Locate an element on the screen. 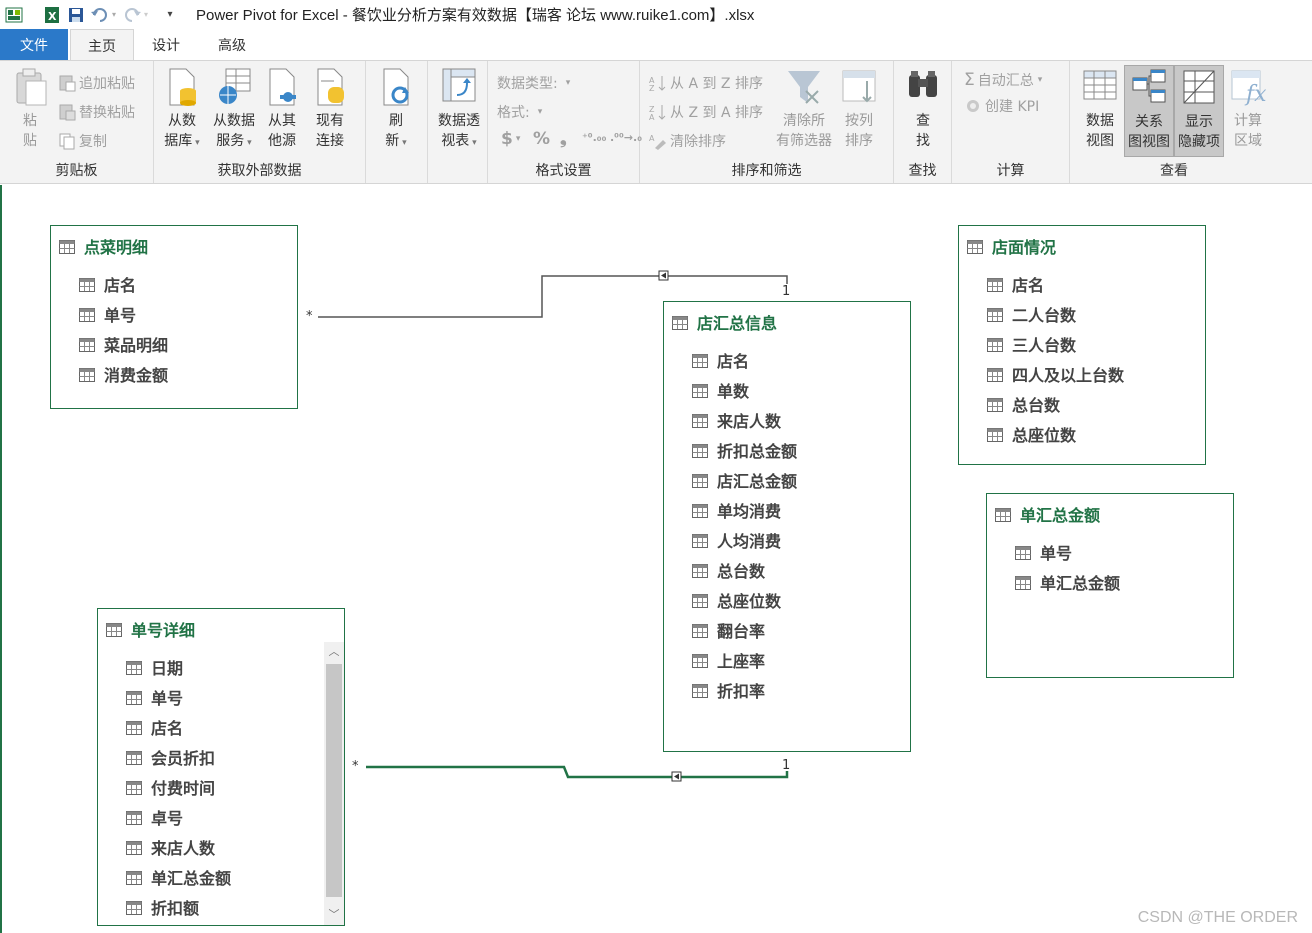 This screenshot has width=1312, height=933. table-field: 翻台率 is located at coordinates (728, 630).